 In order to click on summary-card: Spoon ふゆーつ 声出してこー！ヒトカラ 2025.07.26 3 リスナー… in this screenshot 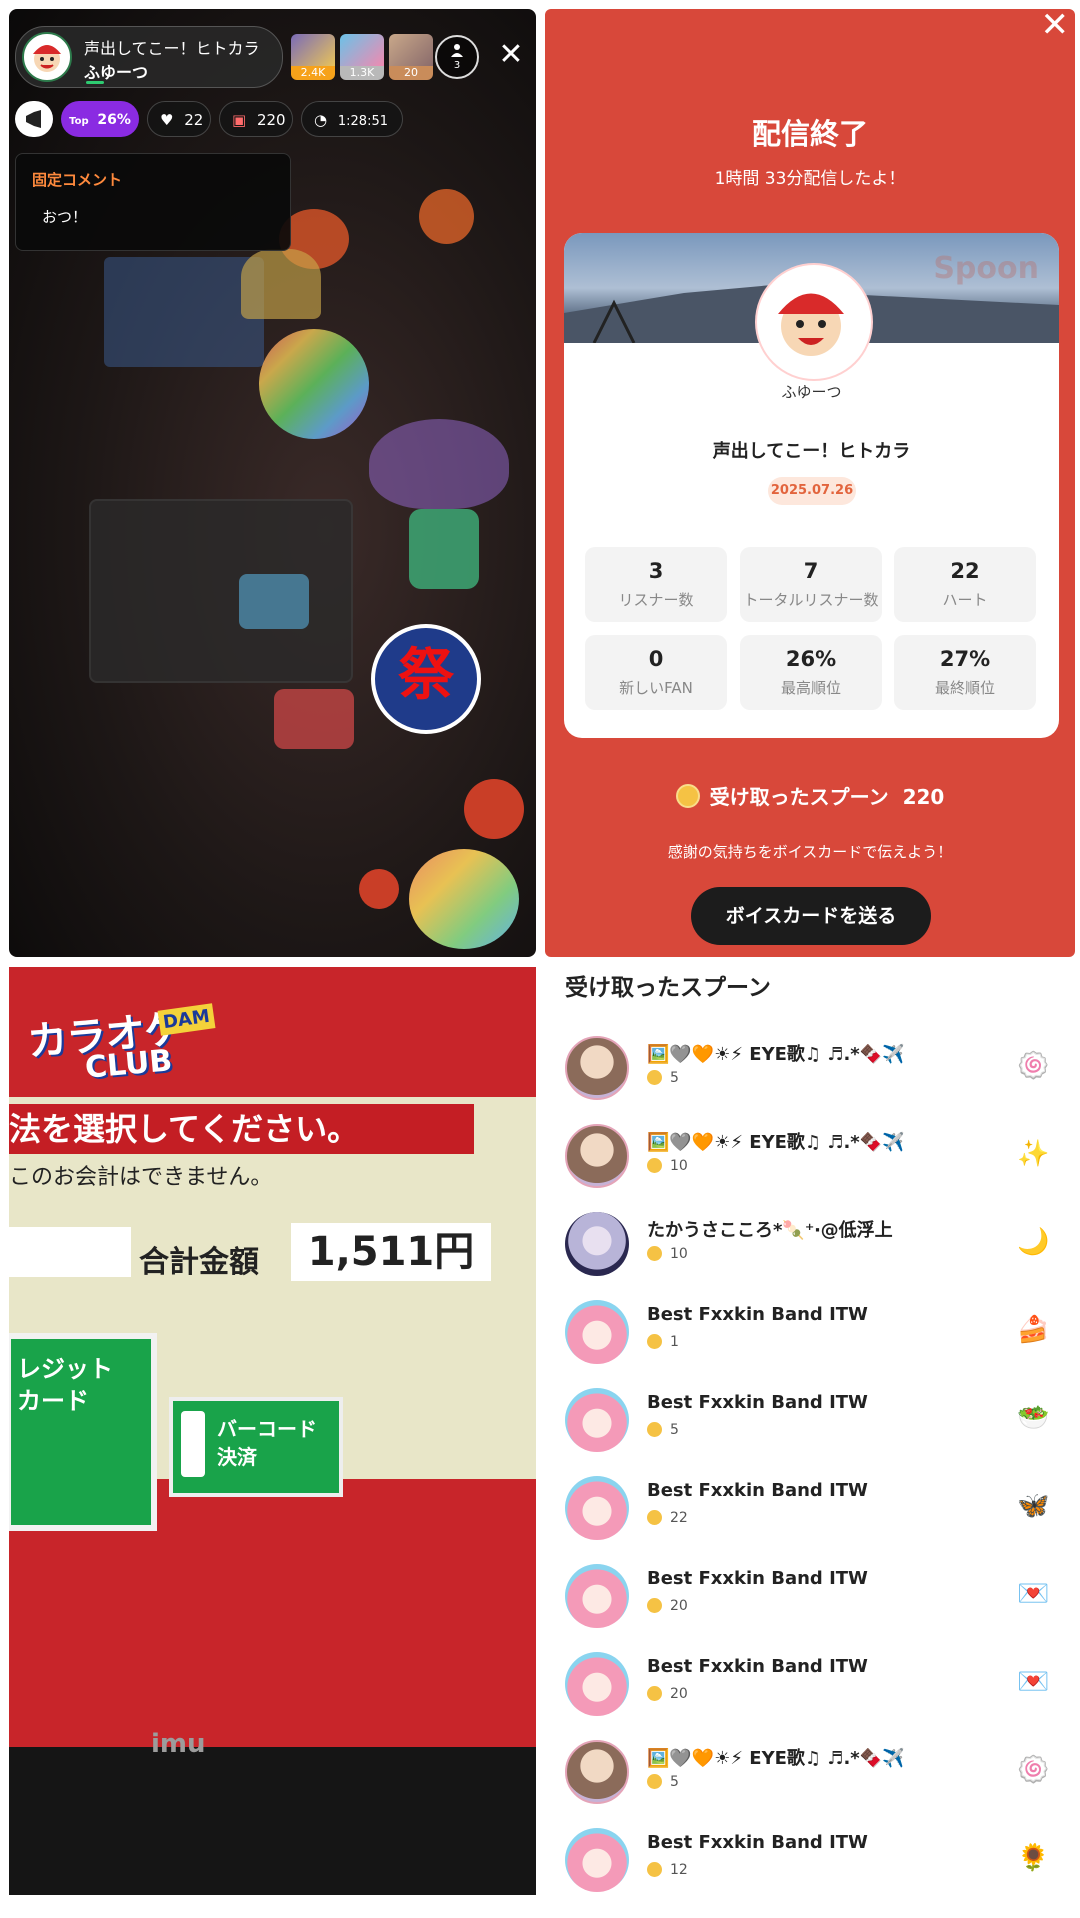, I will do `click(811, 485)`.